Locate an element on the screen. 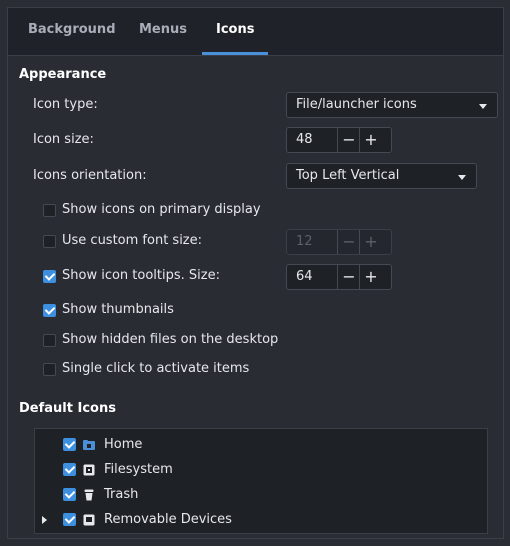  icon-size-increment-button: + is located at coordinates (370, 140).